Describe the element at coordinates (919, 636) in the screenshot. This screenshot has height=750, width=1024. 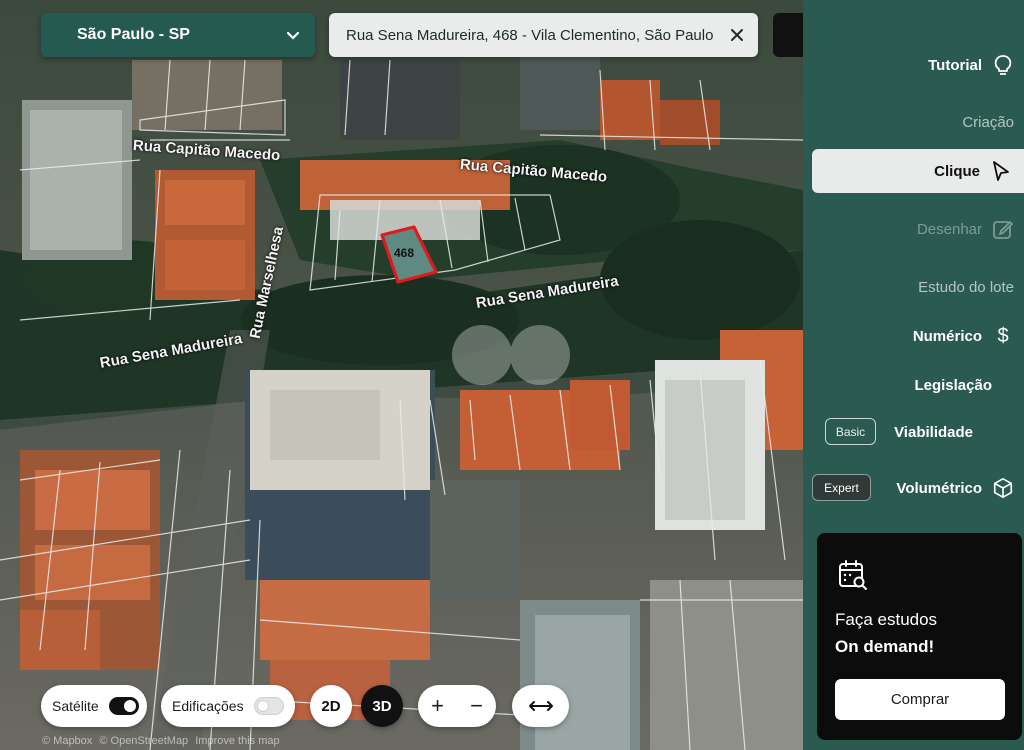
I see `promo-card: Faça estudos On demand! Comprar` at that location.